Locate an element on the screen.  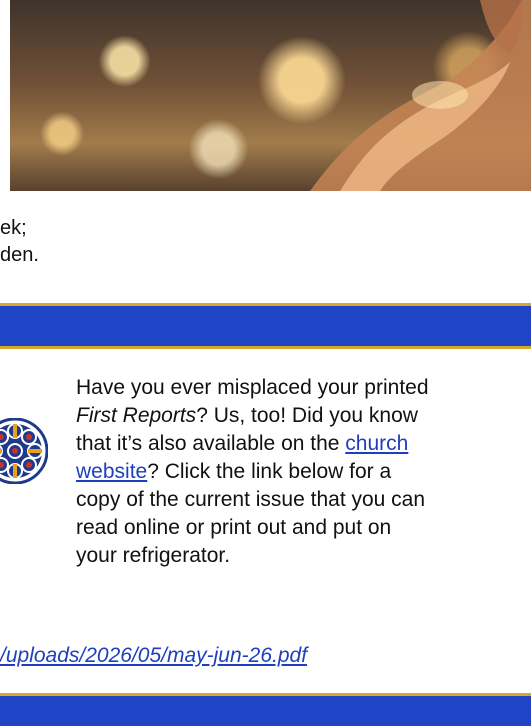
church-website-link: church is located at coordinates (376, 443).